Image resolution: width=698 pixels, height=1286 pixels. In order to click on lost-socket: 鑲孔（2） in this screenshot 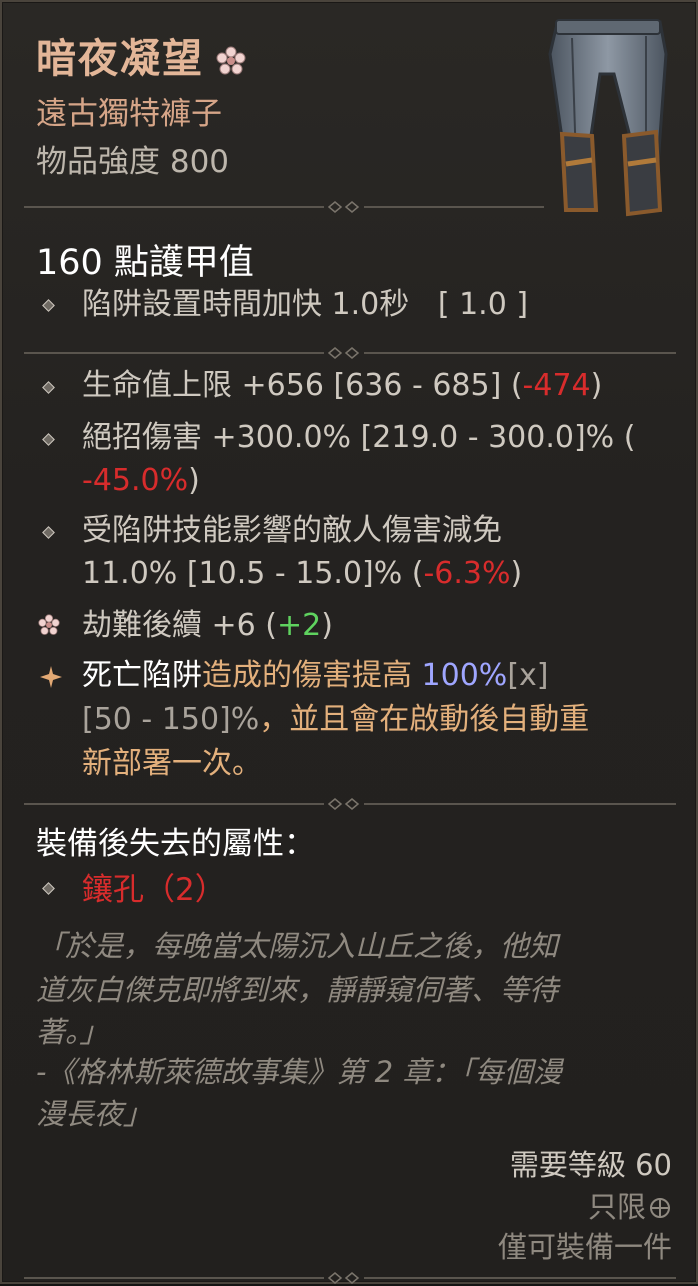, I will do `click(154, 890)`.